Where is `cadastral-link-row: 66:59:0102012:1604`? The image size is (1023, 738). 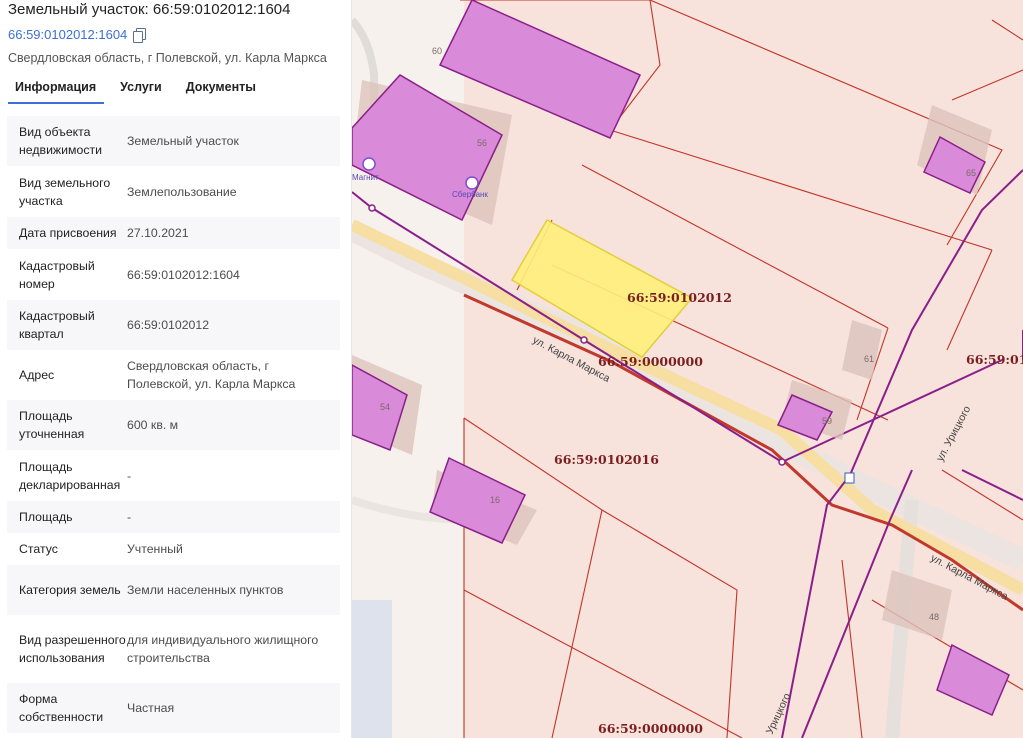
cadastral-link-row: 66:59:0102012:1604 is located at coordinates (77, 35).